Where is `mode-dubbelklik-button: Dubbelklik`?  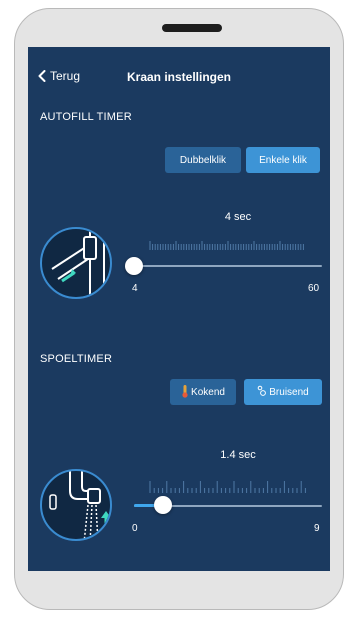
mode-dubbelklik-button: Dubbelklik is located at coordinates (203, 160).